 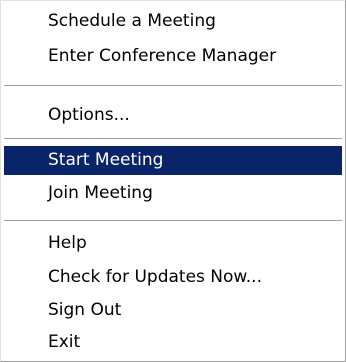 What do you see at coordinates (173, 56) in the screenshot?
I see `menu-item-enter-conference-manager: Enter Conference Manager` at bounding box center [173, 56].